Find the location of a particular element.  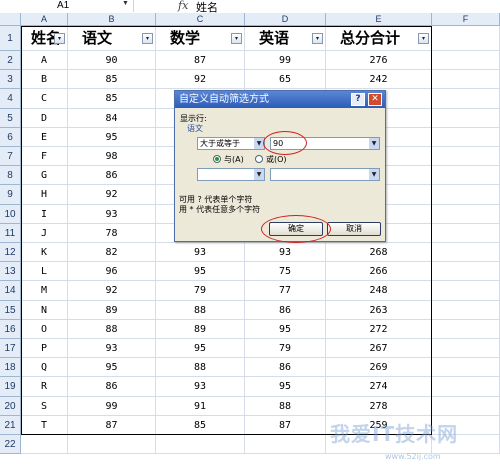

row-header-12: 12 is located at coordinates (10, 253).